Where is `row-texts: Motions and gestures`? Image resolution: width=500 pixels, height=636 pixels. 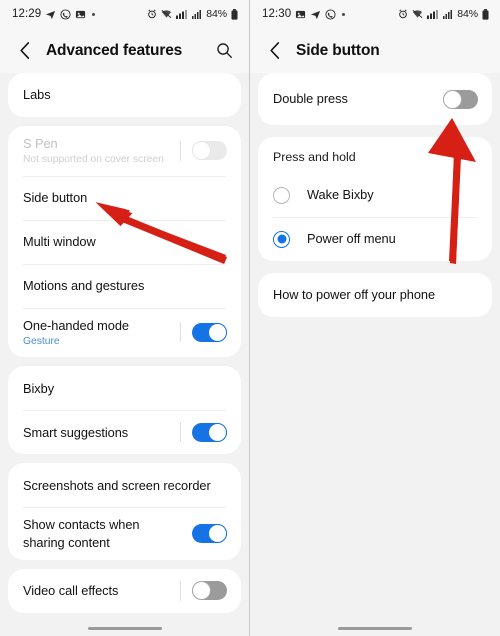 row-texts: Motions and gestures is located at coordinates (125, 285).